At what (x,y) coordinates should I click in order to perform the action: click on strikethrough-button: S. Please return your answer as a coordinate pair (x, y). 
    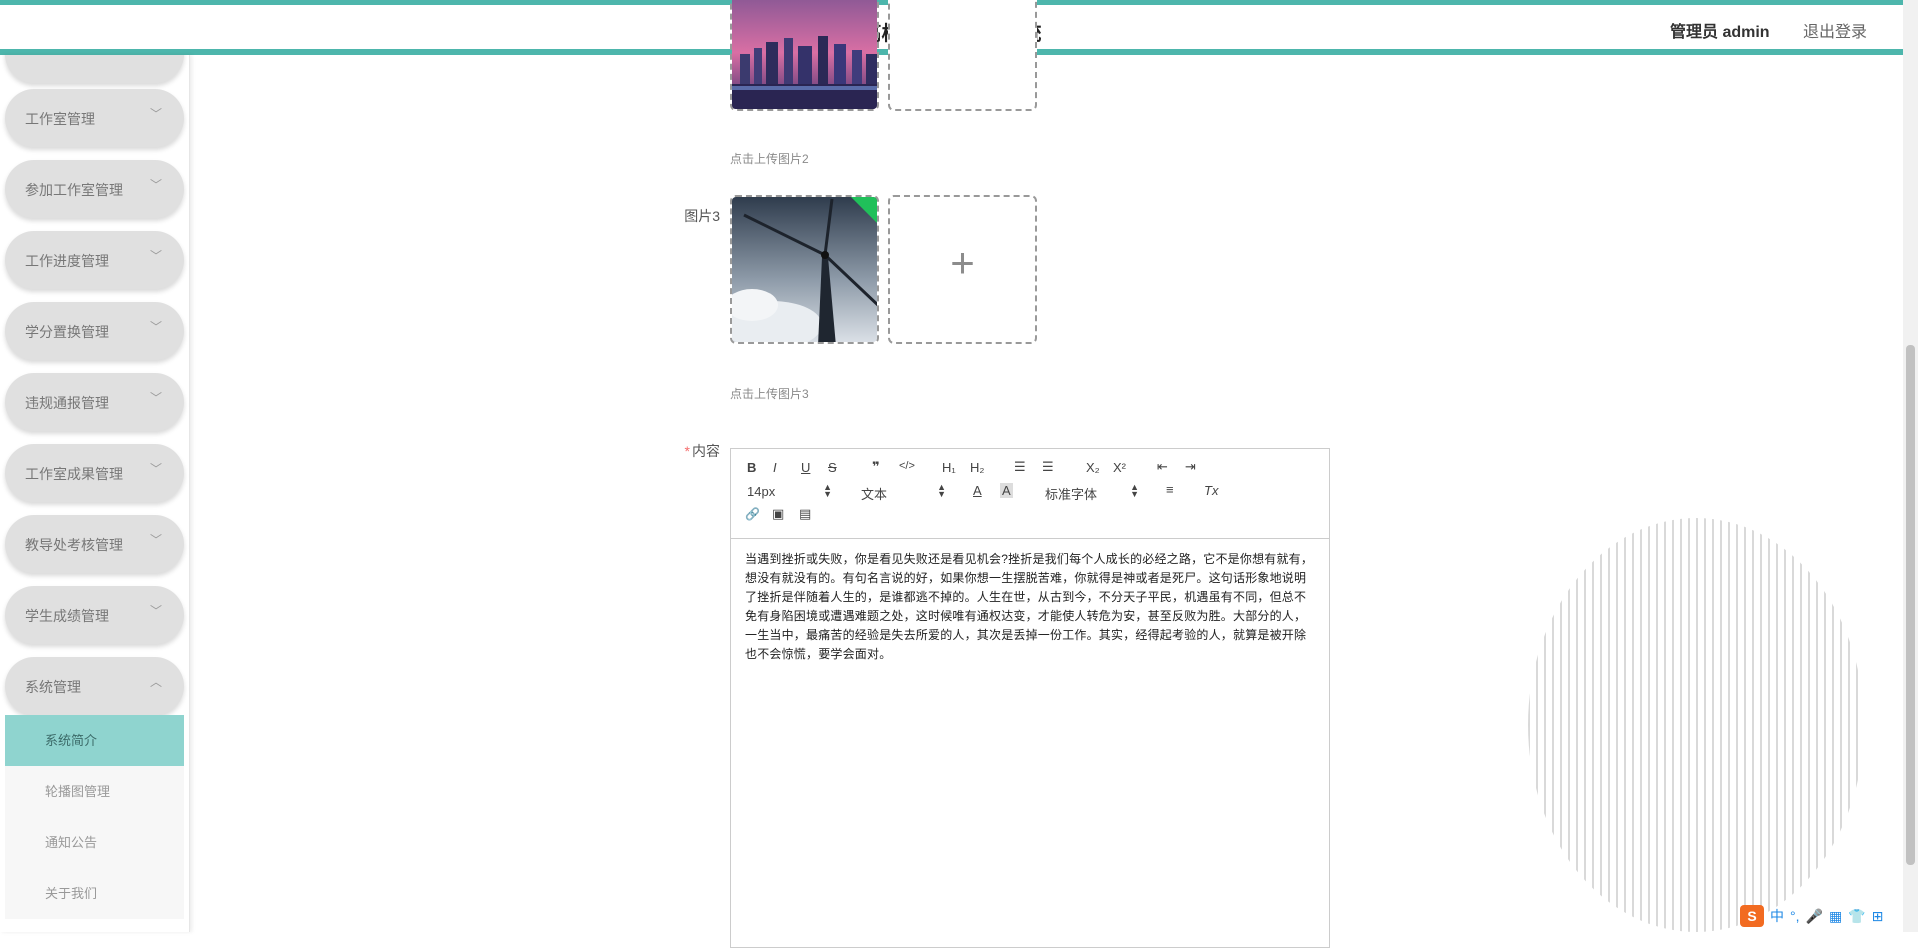
    Looking at the image, I should click on (832, 467).